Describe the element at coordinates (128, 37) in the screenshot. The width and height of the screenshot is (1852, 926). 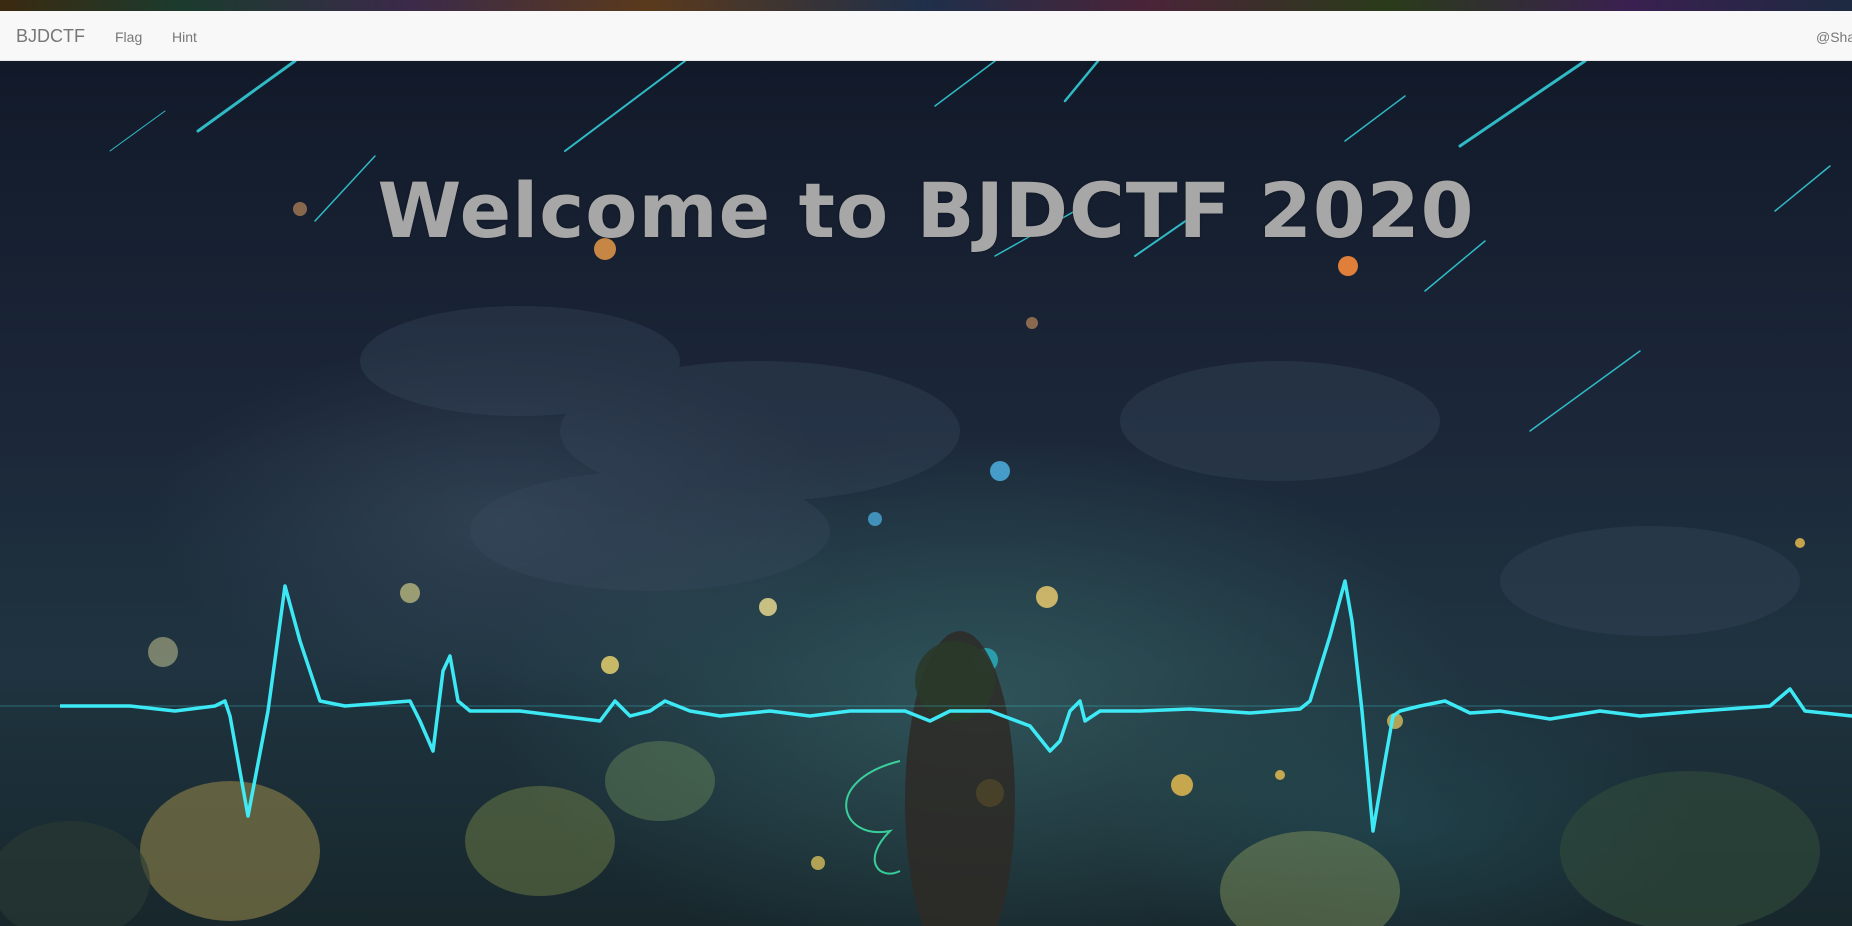
I see `nav-link-flag: Flag` at that location.